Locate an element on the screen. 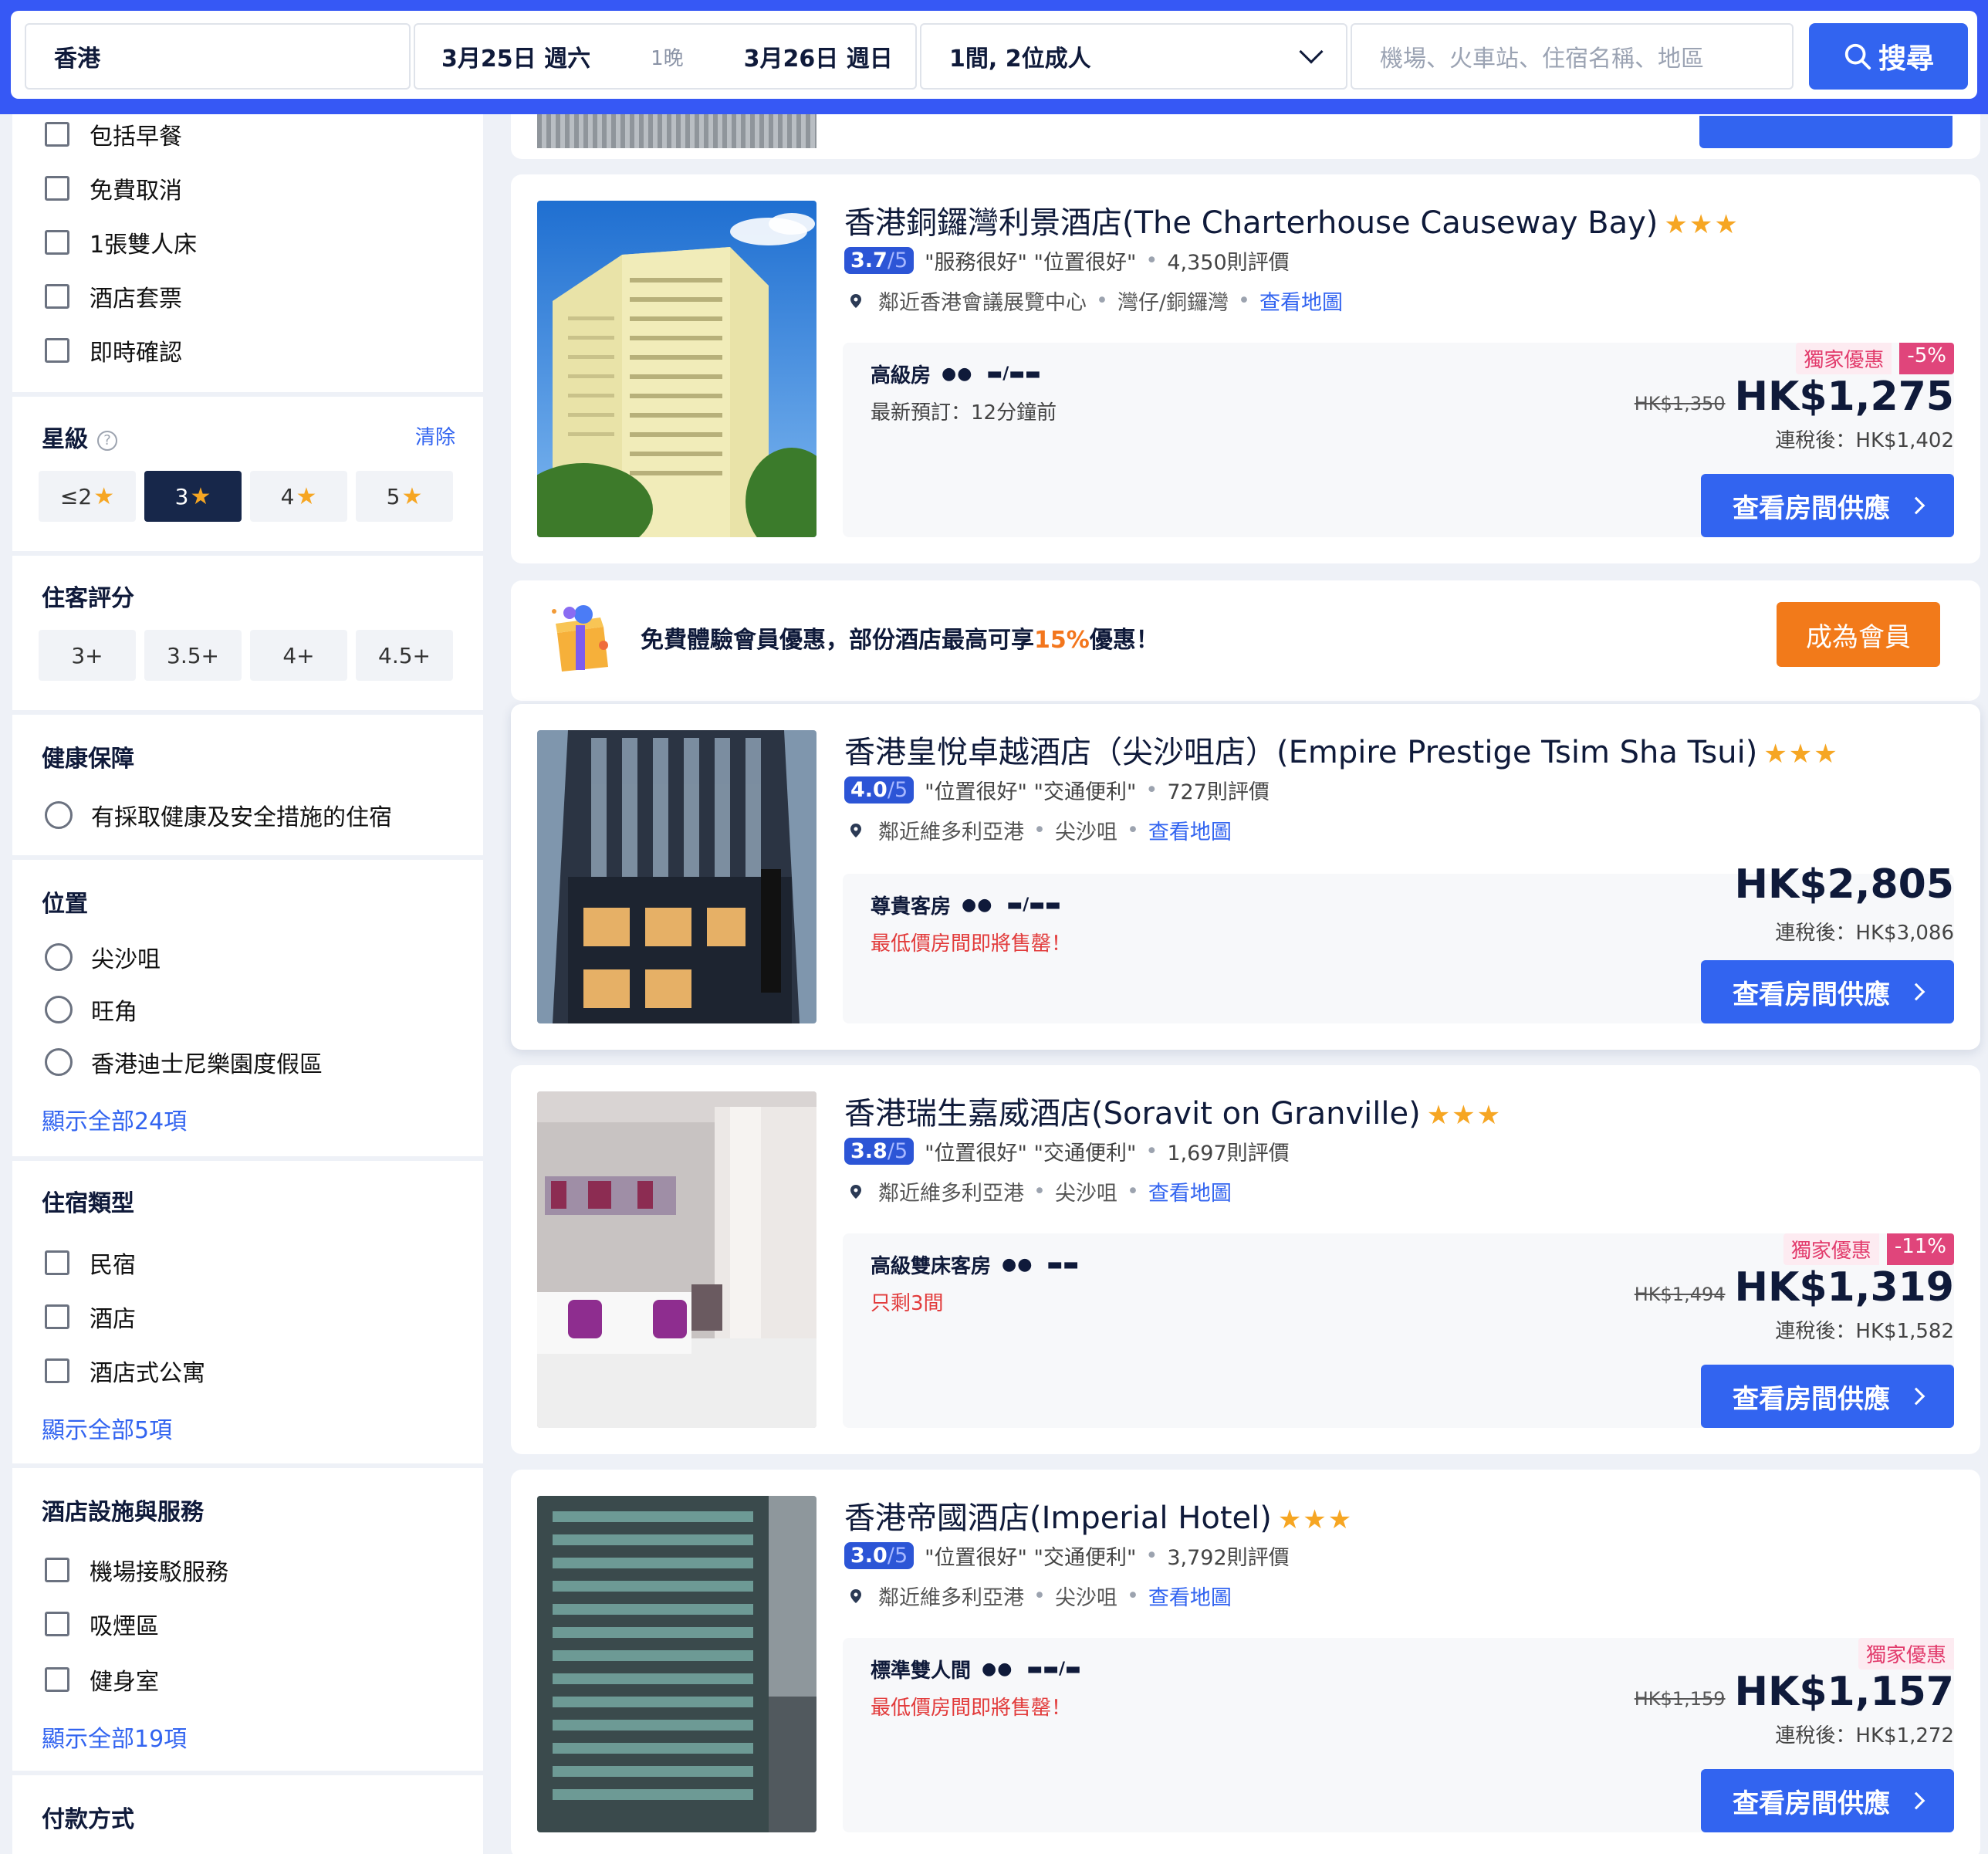 The image size is (1988, 1854). filter-option: 1張雙人床 is located at coordinates (121, 242).